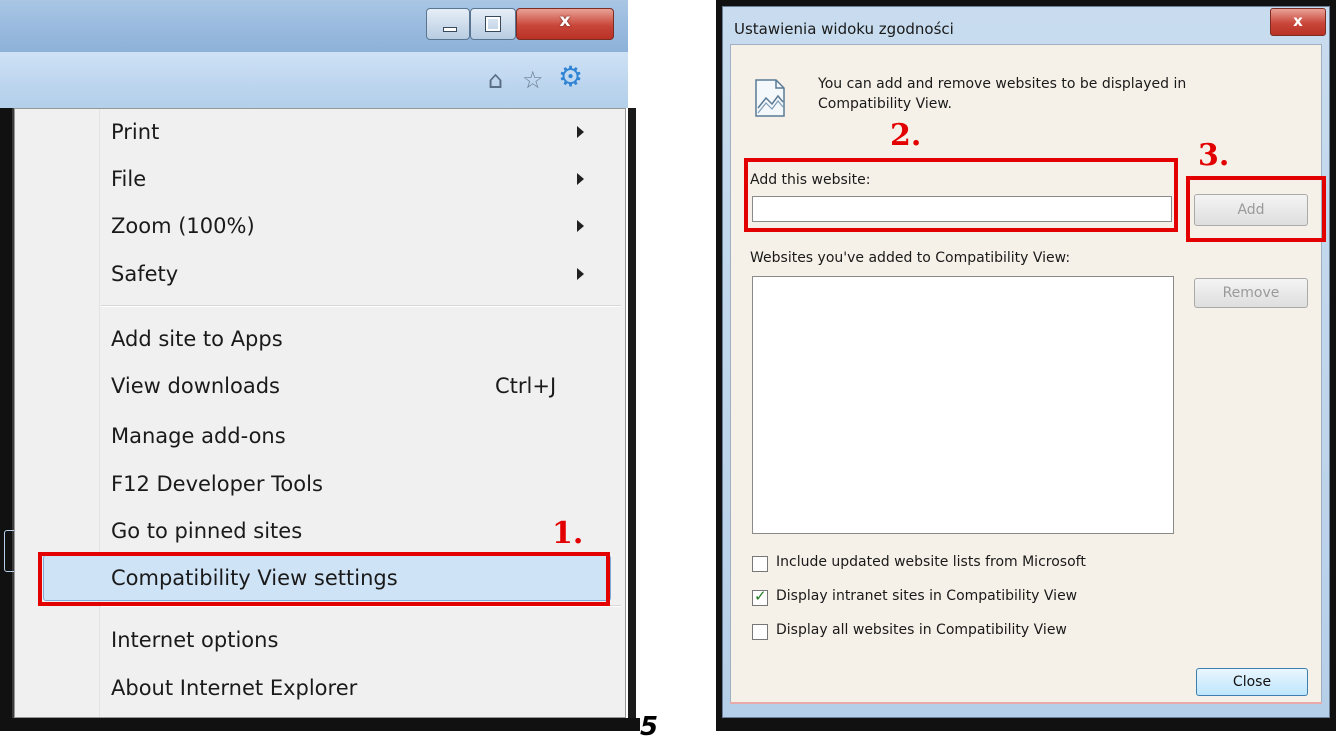  Describe the element at coordinates (632, 413) in the screenshot. I see `menu-shadow` at that location.